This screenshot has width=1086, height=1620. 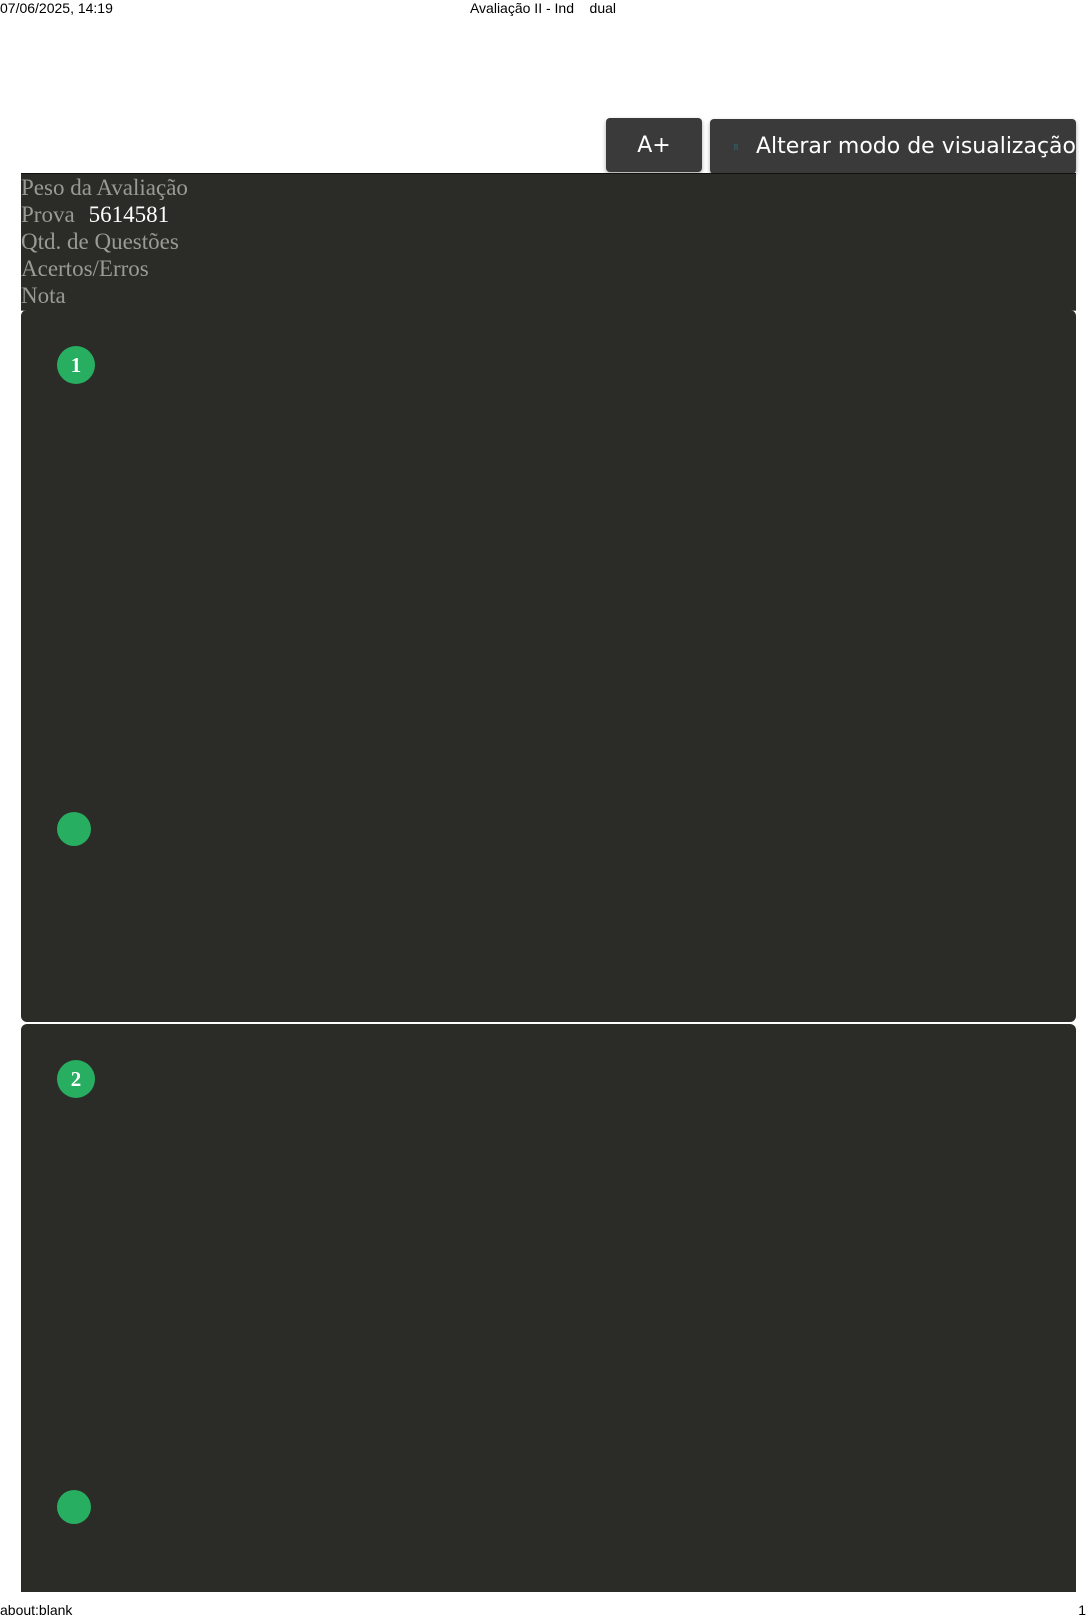 I want to click on font-increase-label: A+, so click(x=654, y=145).